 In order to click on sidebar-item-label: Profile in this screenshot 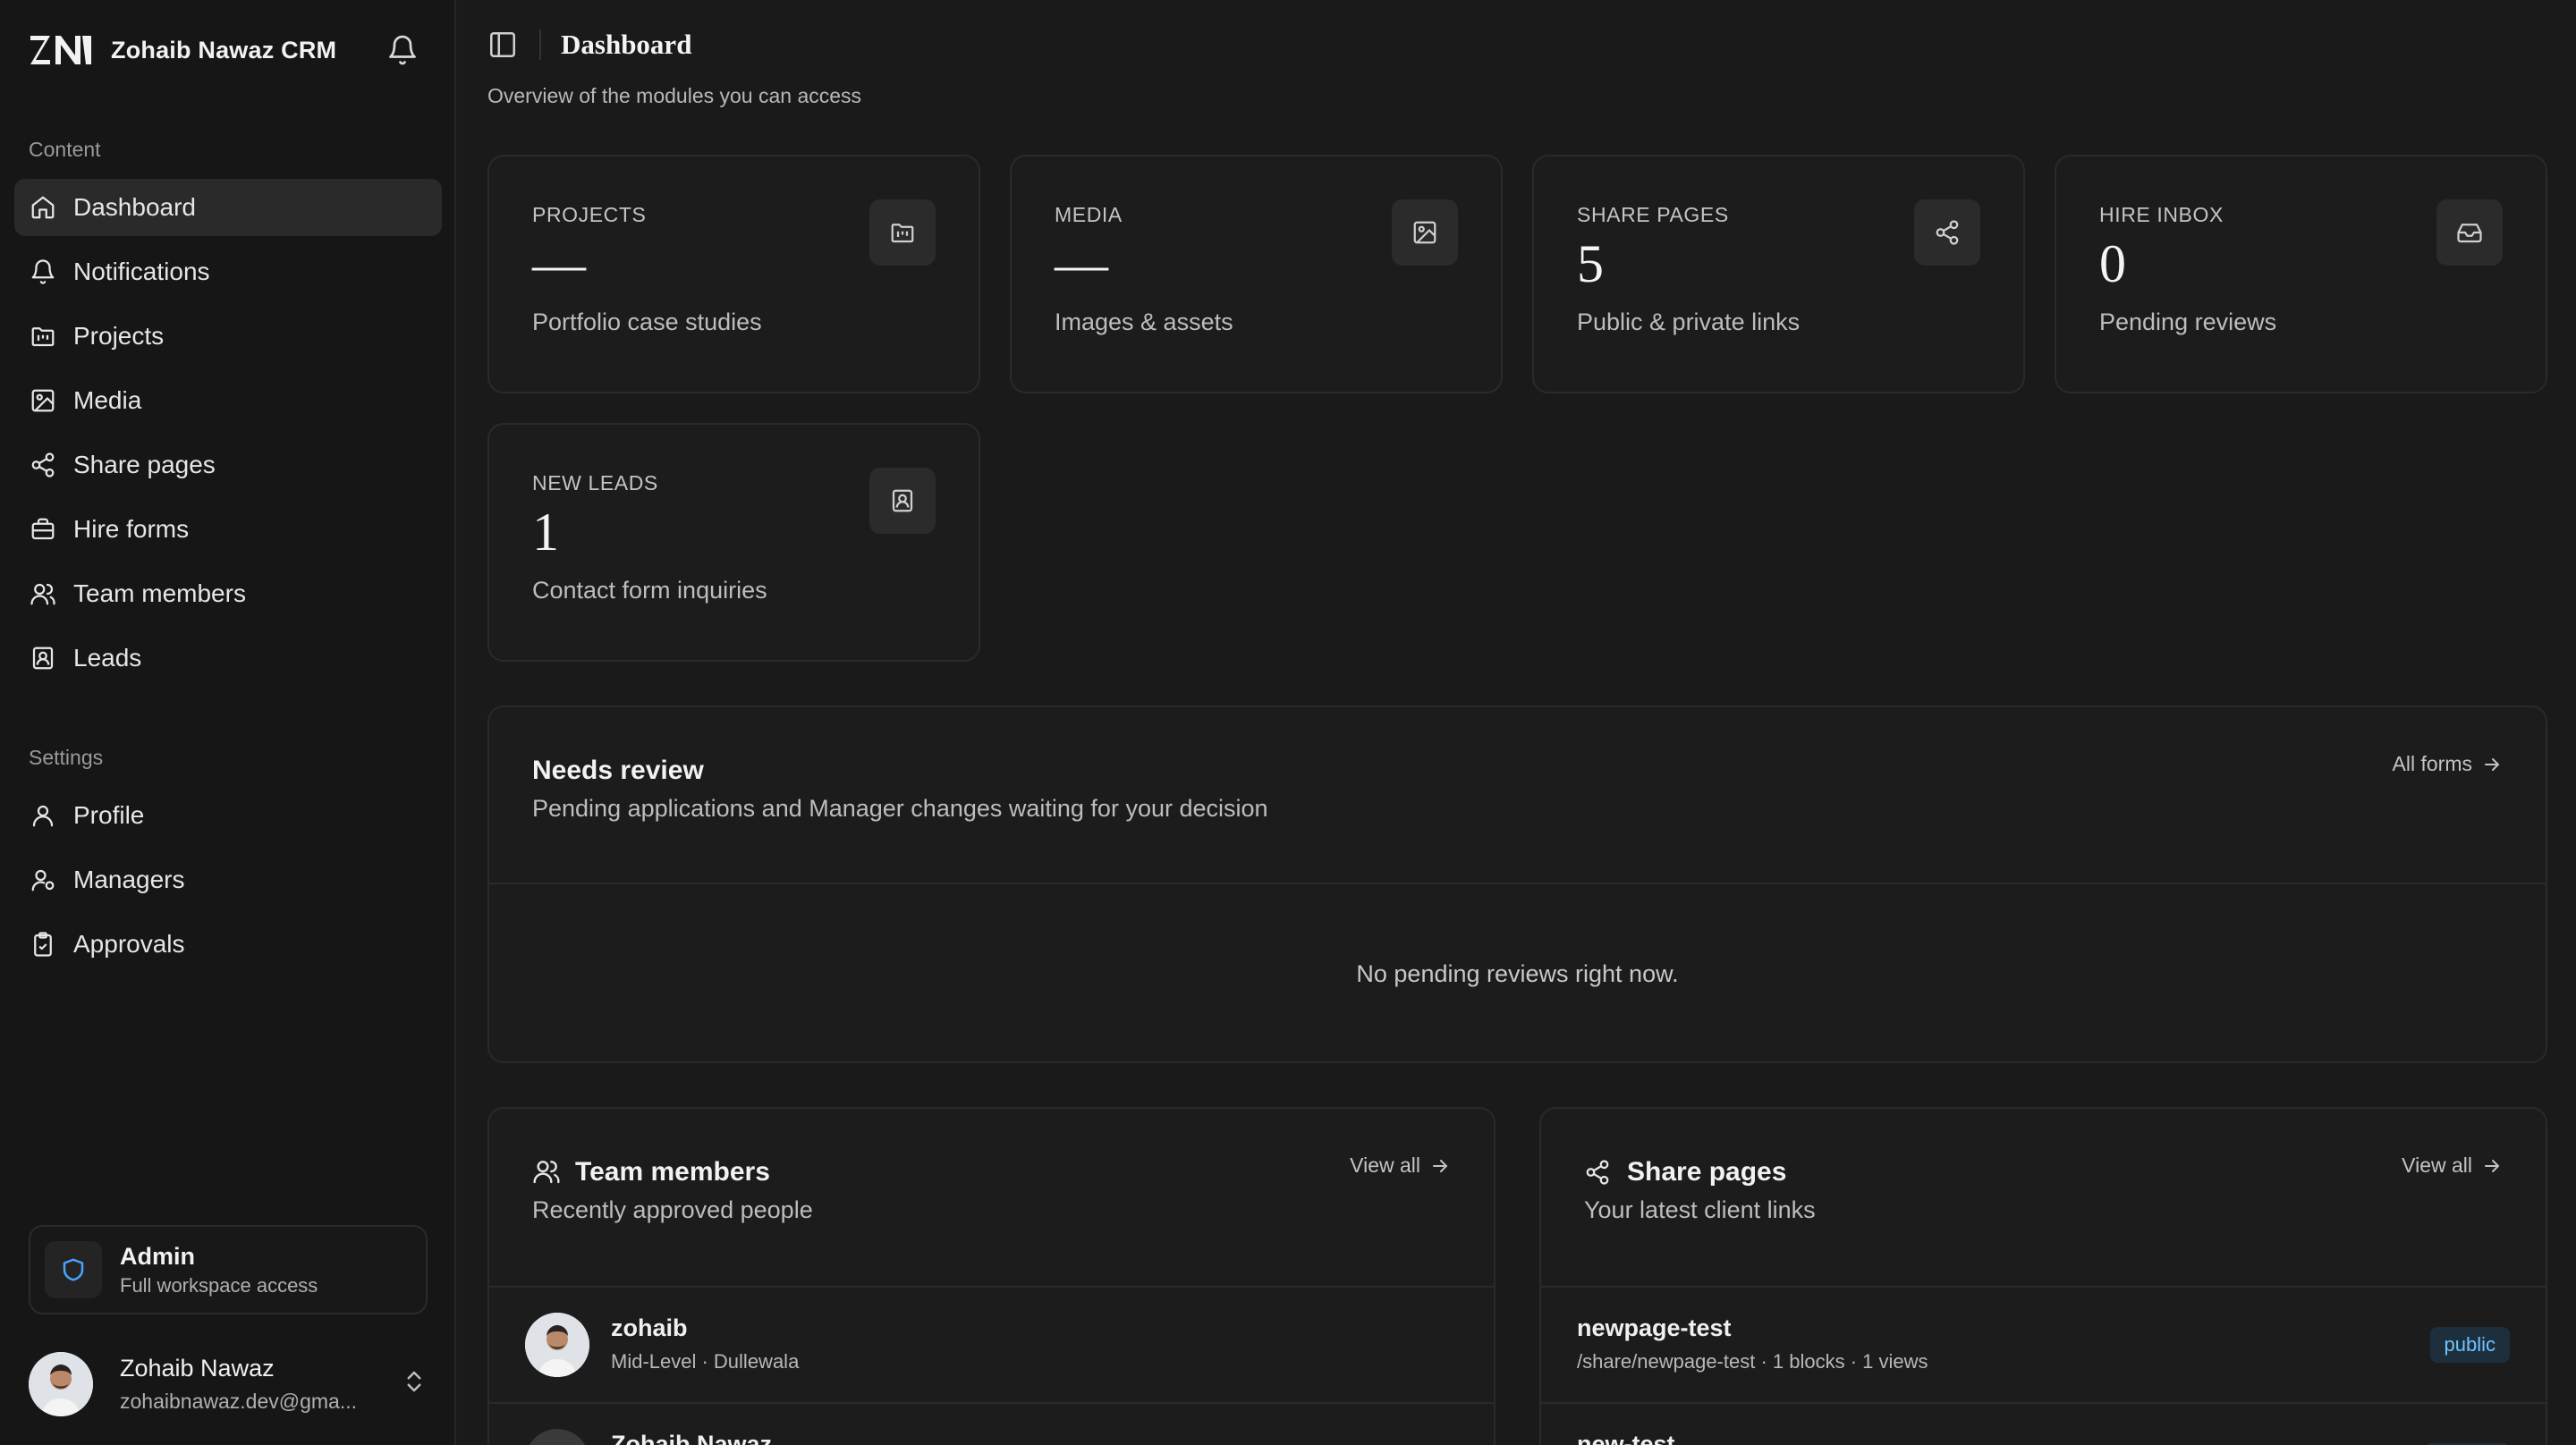, I will do `click(109, 815)`.